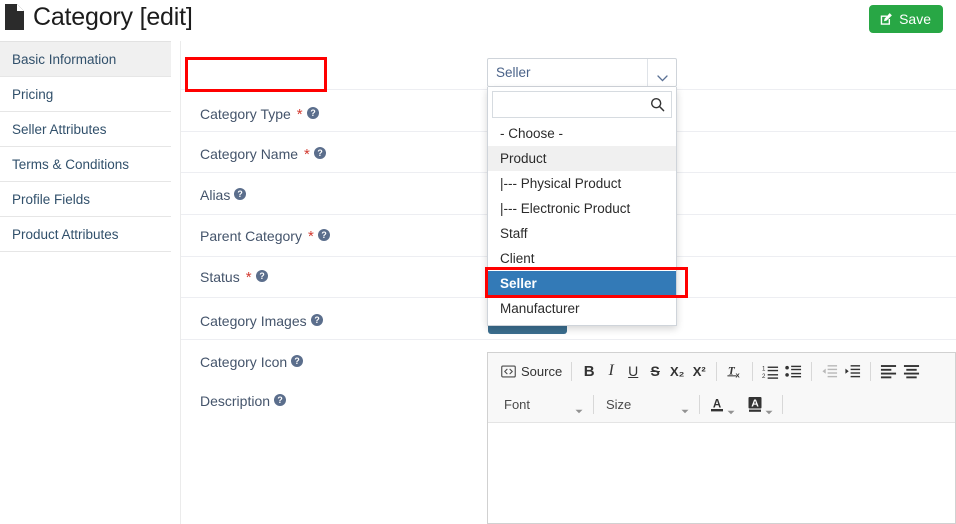  I want to click on bold-icon: B, so click(589, 371).